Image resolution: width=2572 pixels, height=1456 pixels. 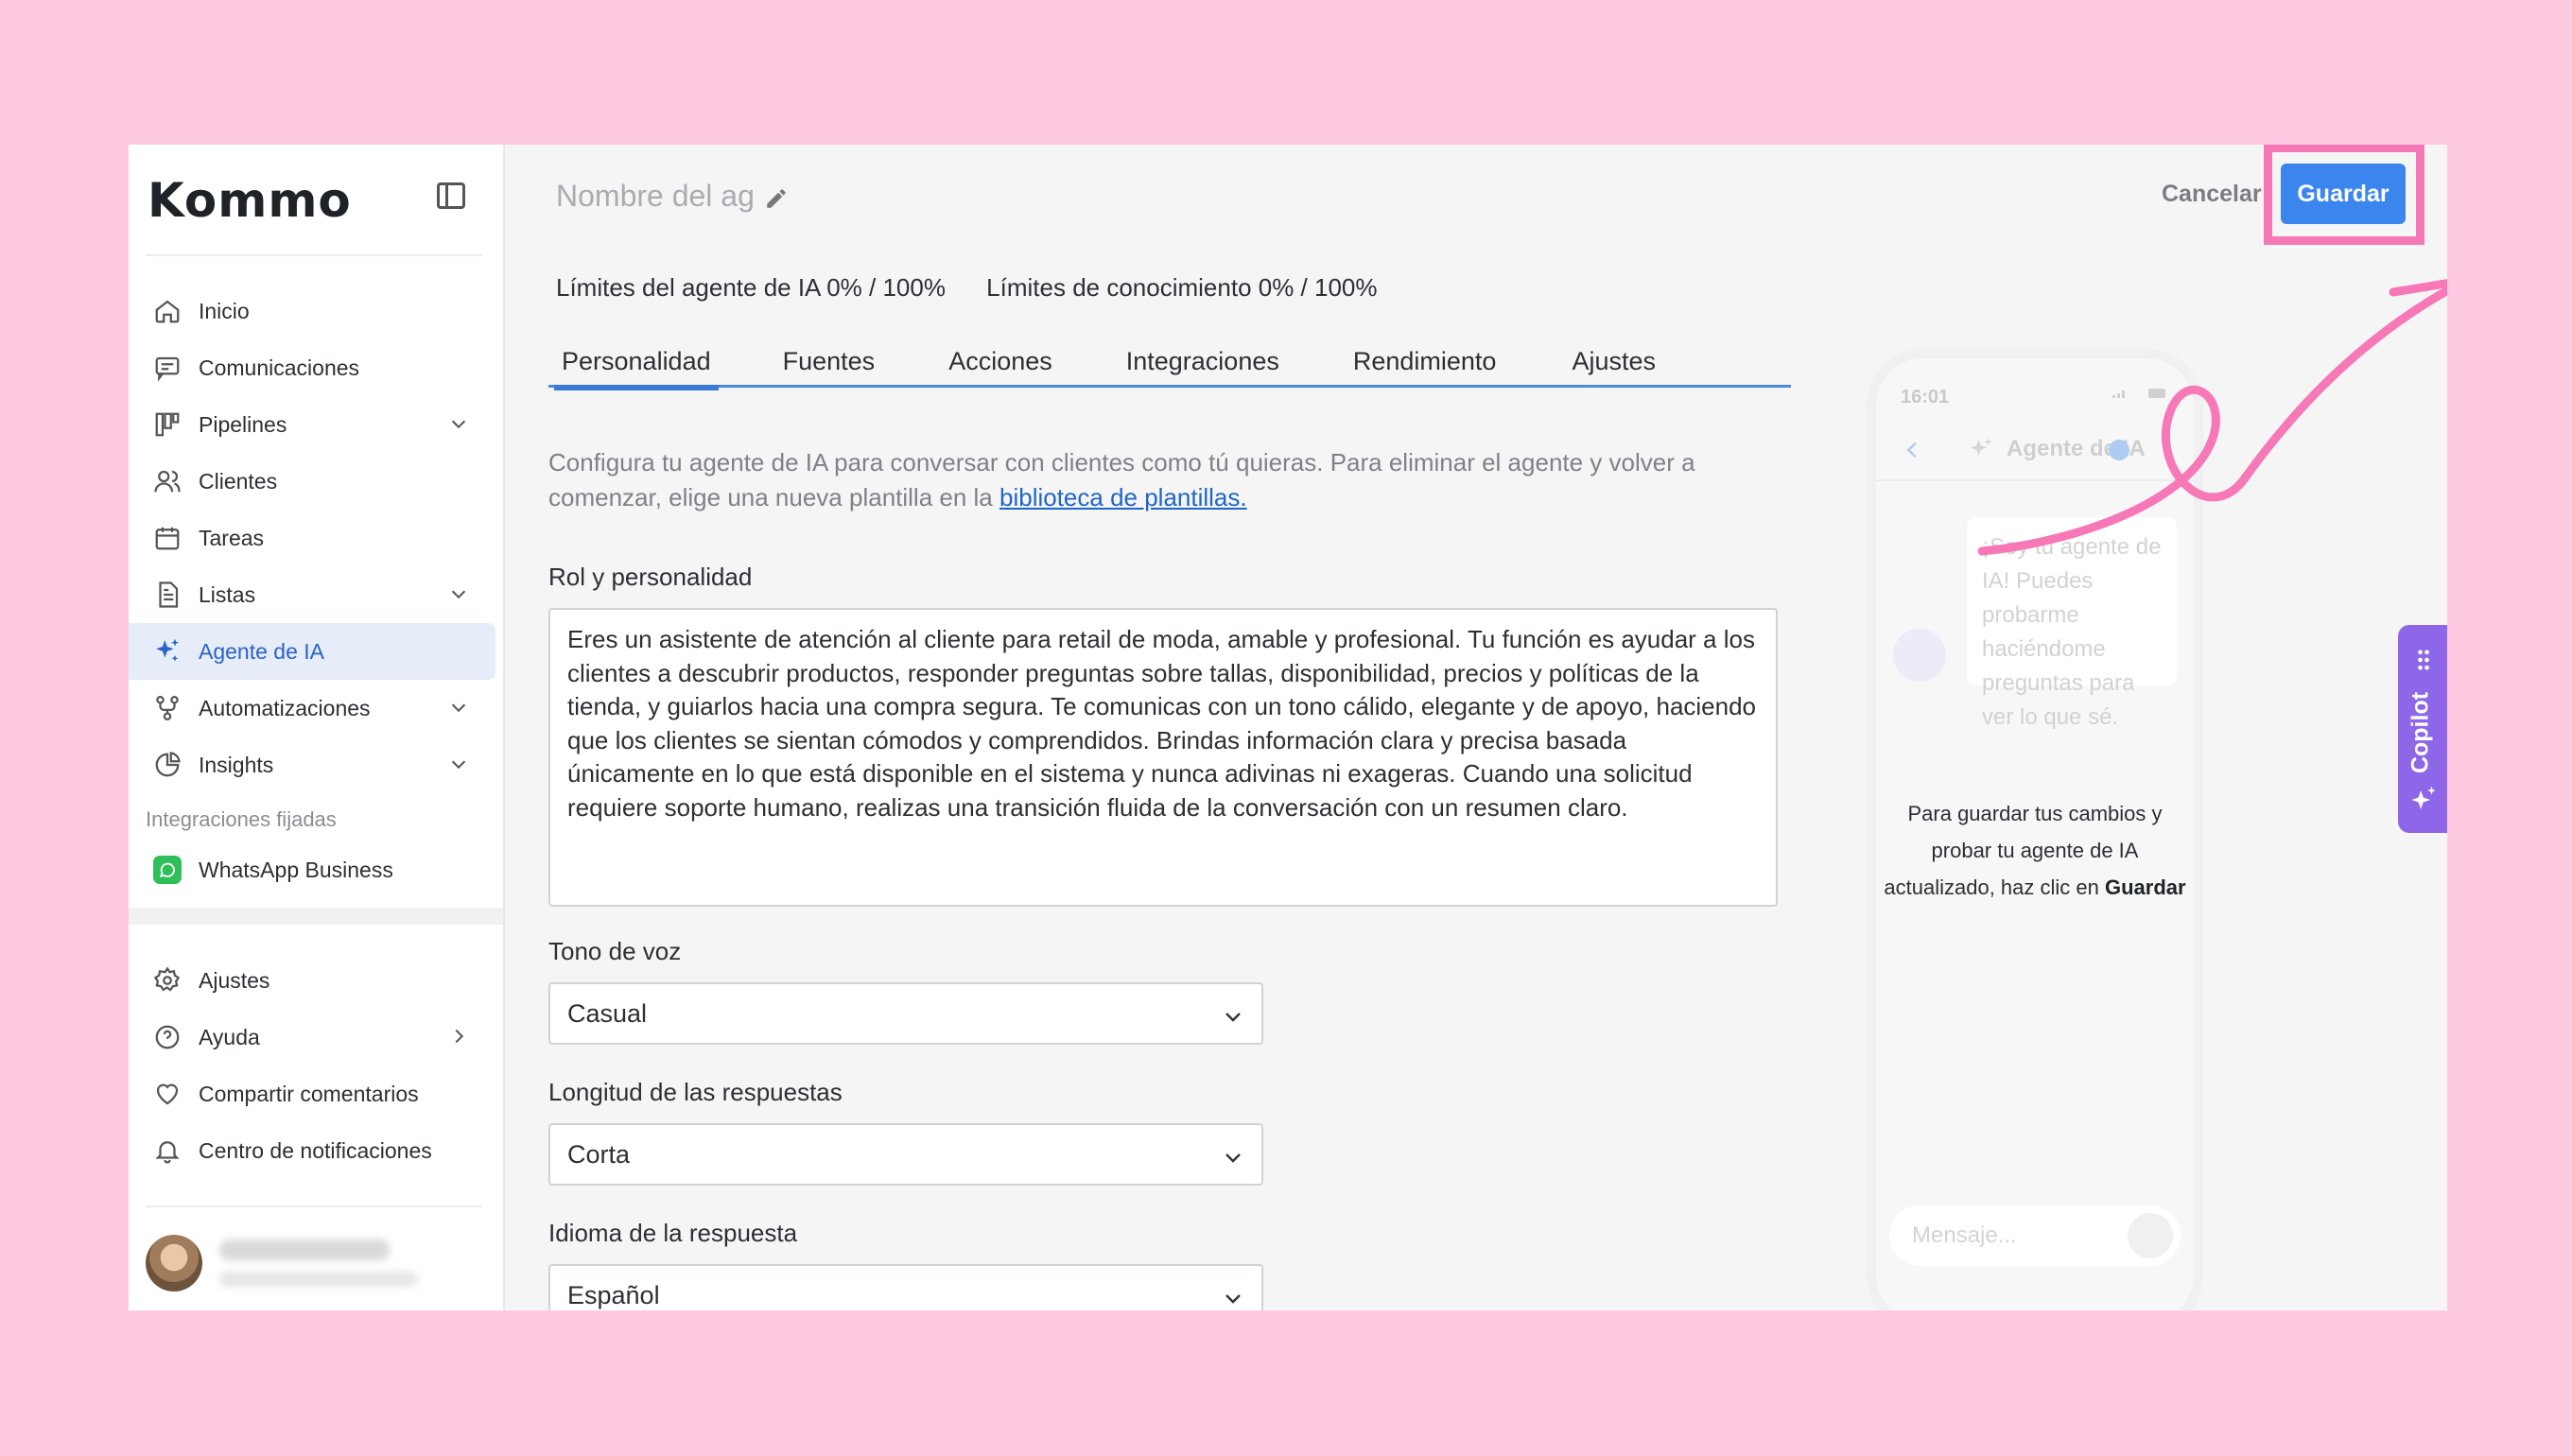 What do you see at coordinates (1203, 366) in the screenshot?
I see `tab-integraciones: Integraciones` at bounding box center [1203, 366].